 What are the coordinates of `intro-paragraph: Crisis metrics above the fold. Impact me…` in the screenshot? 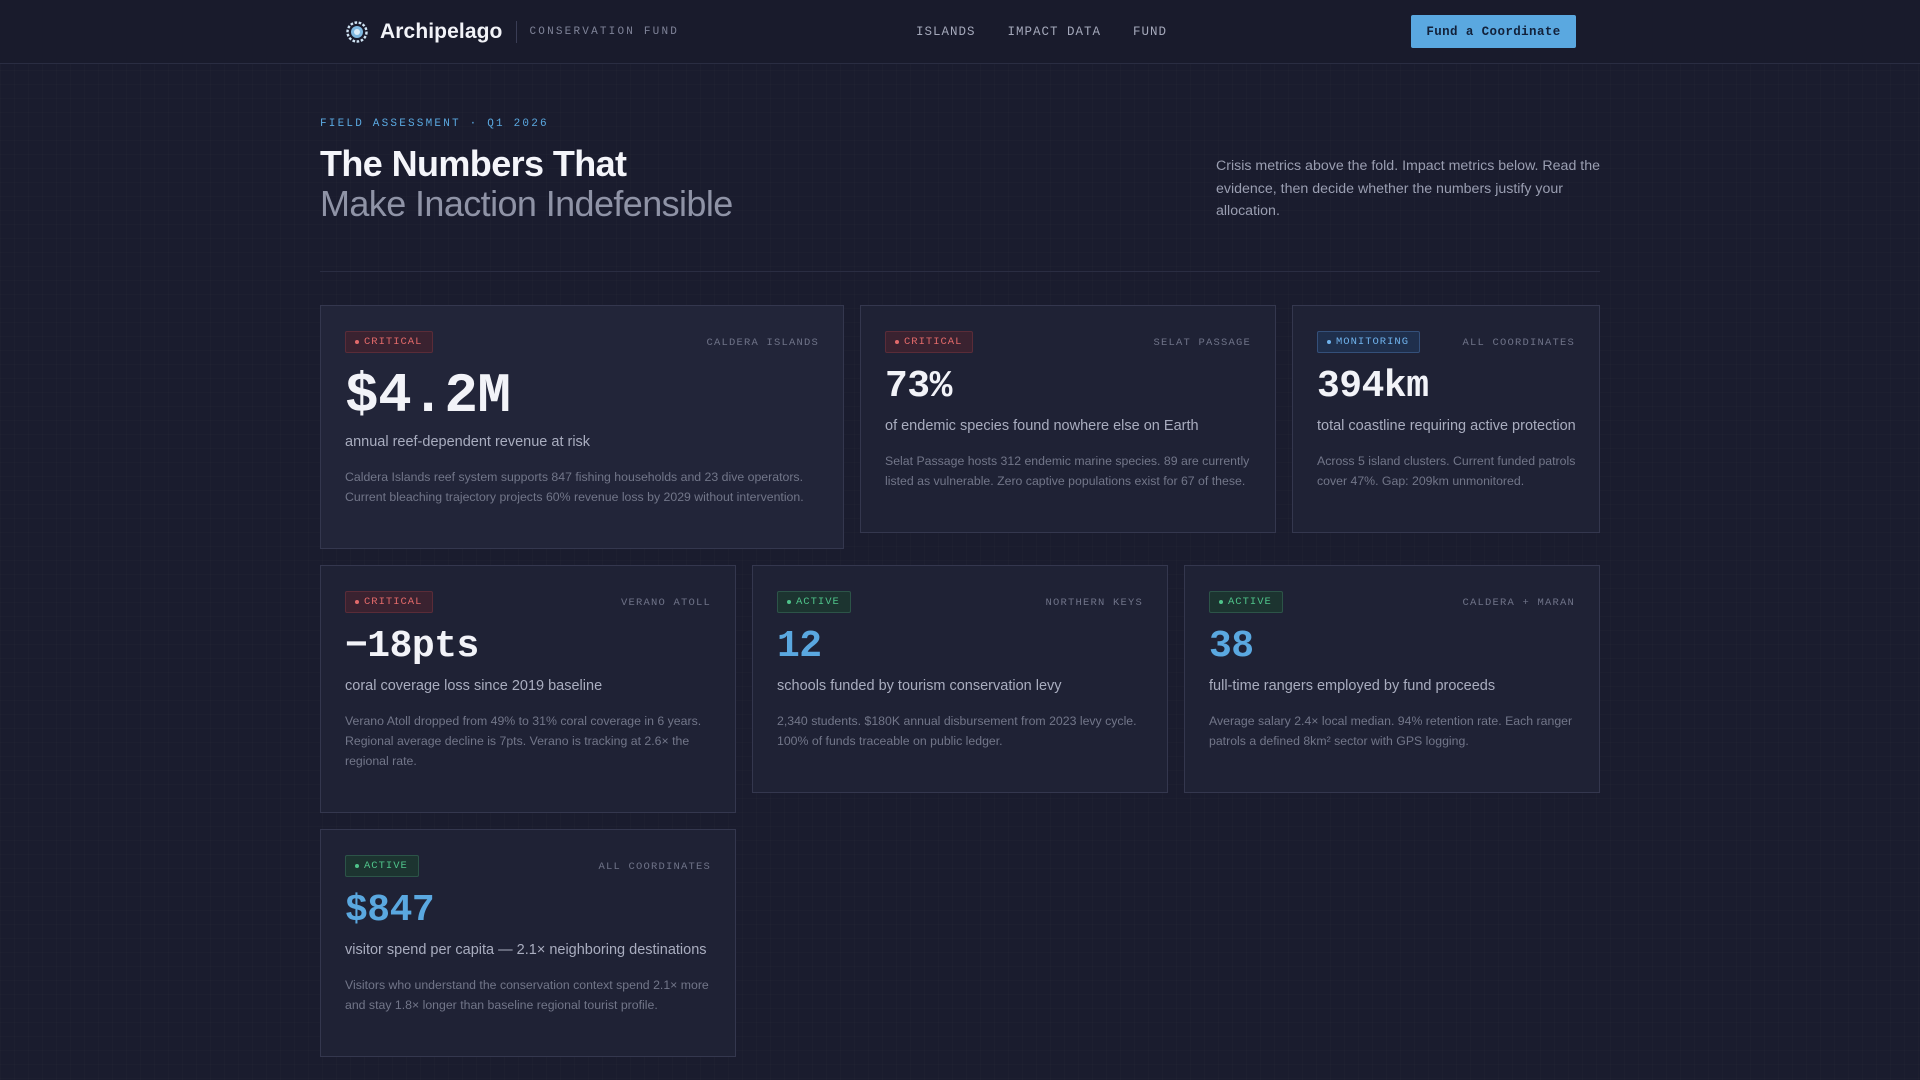 It's located at (1408, 188).